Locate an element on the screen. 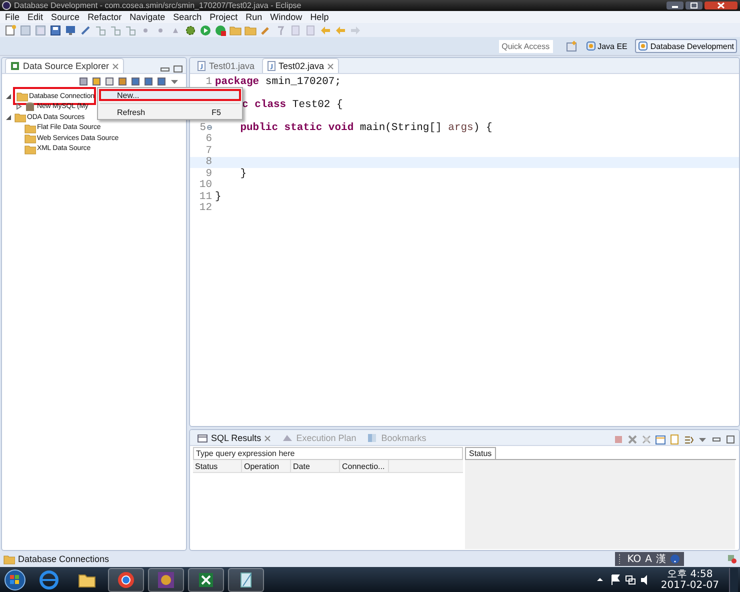 Image resolution: width=740 pixels, height=592 pixels. column-header: Status is located at coordinates (217, 466).